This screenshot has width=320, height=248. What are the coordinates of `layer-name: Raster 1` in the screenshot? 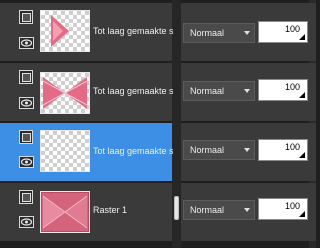 It's located at (133, 210).